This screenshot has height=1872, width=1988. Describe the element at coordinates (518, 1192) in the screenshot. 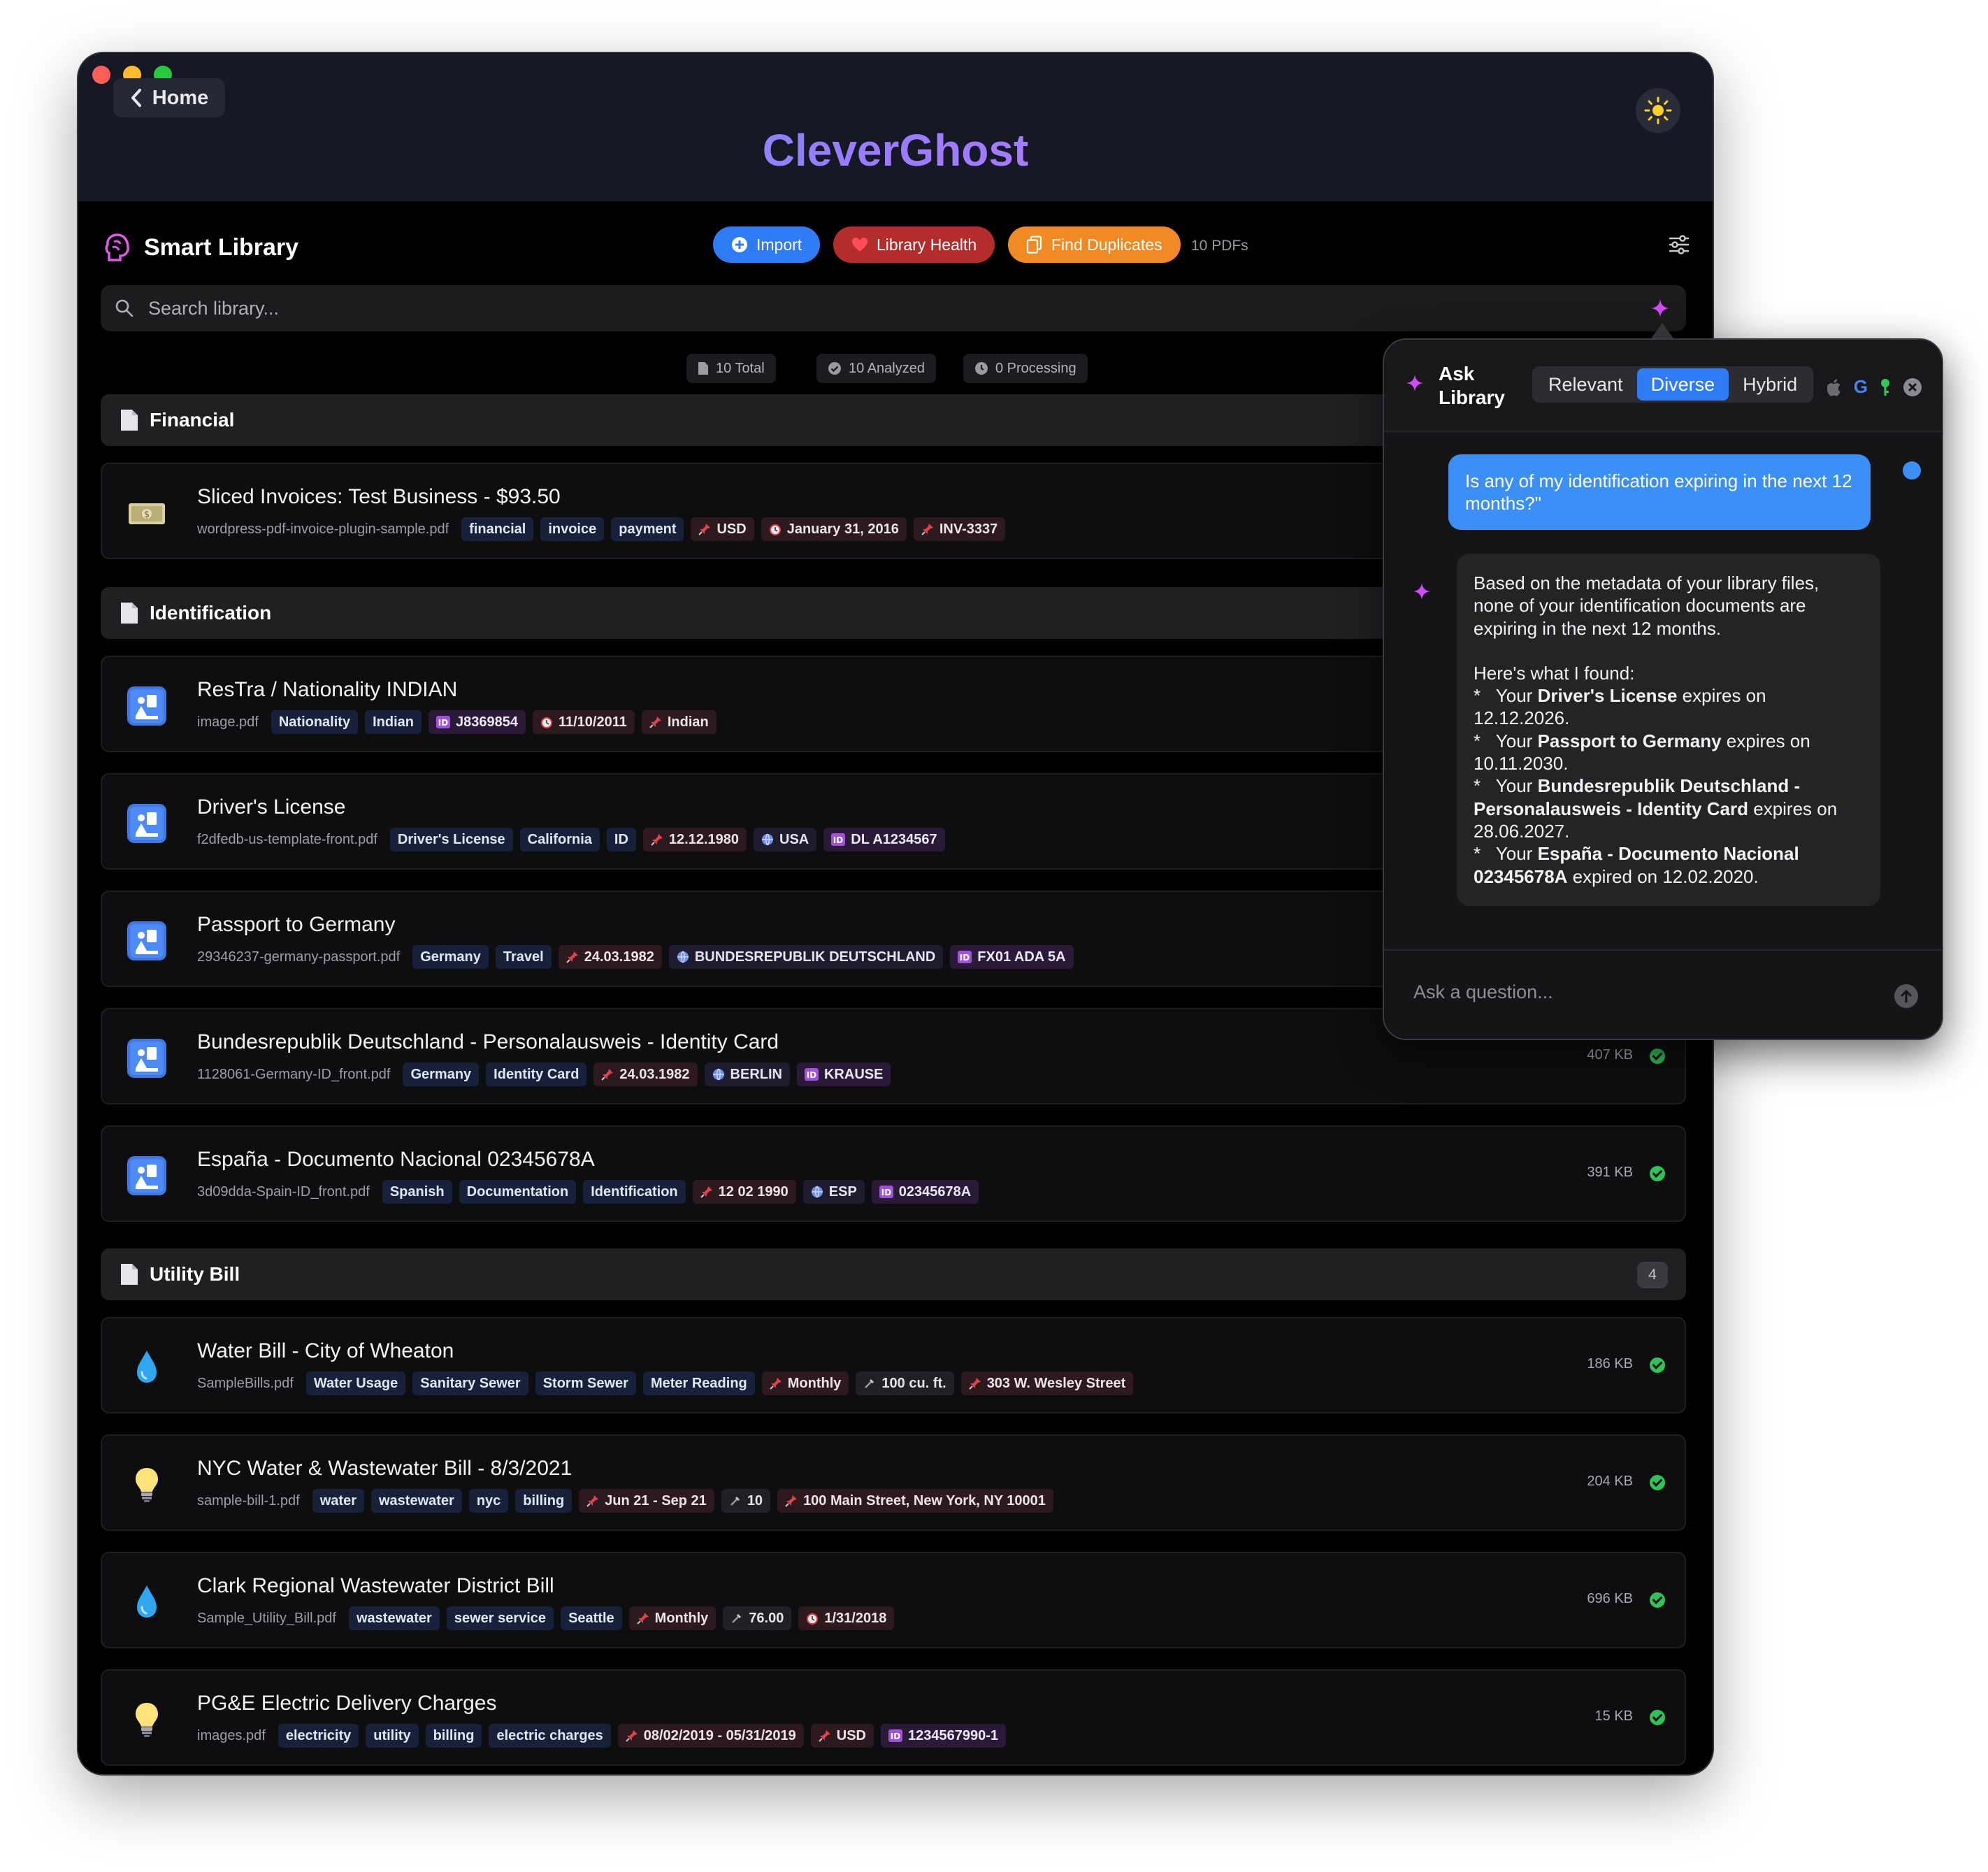

I see `tag-kw: Documentation` at that location.